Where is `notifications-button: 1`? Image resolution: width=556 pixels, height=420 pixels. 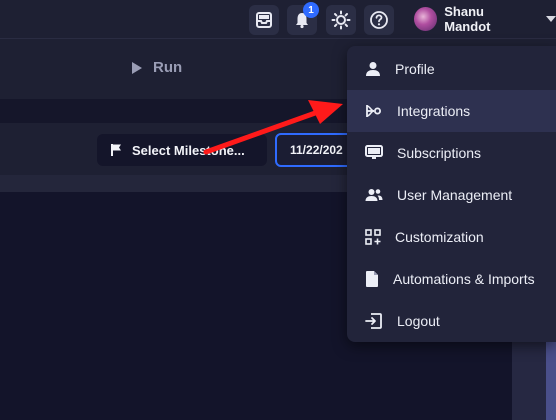 notifications-button: 1 is located at coordinates (303, 18).